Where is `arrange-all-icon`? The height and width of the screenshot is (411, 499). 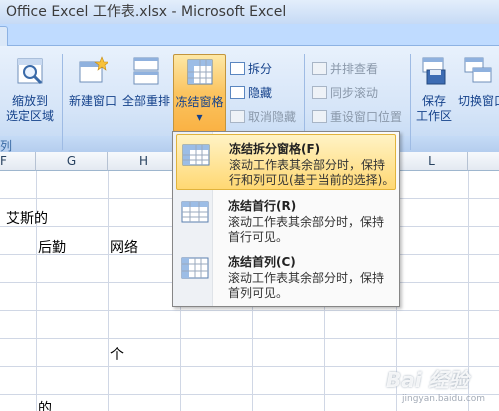 arrange-all-icon is located at coordinates (146, 71).